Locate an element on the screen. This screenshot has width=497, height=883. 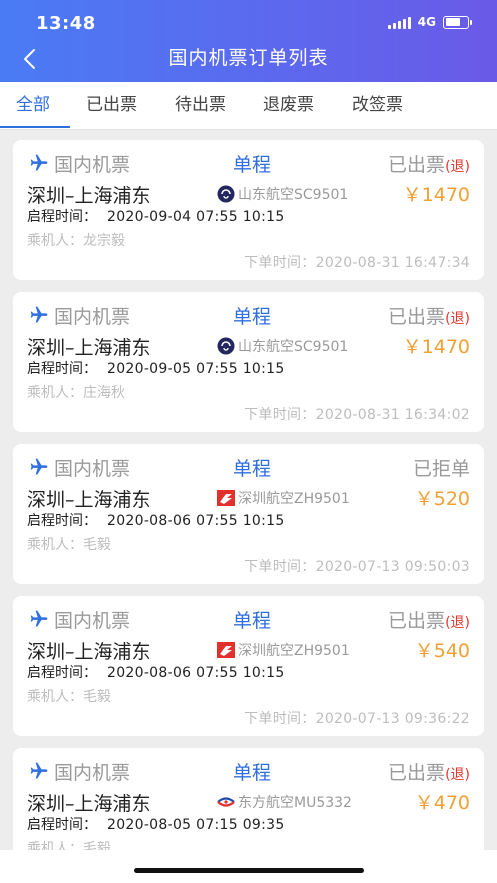
battery-icon is located at coordinates (457, 22).